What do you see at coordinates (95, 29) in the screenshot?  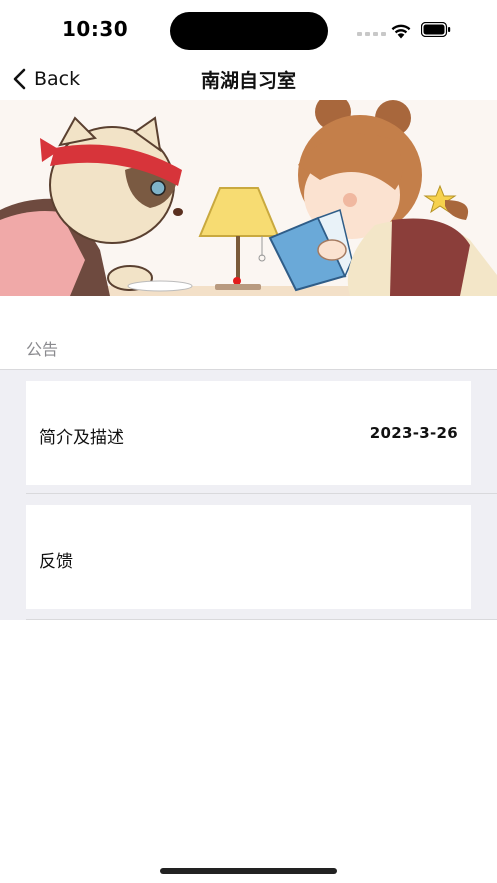 I see `status-time: 10:30` at bounding box center [95, 29].